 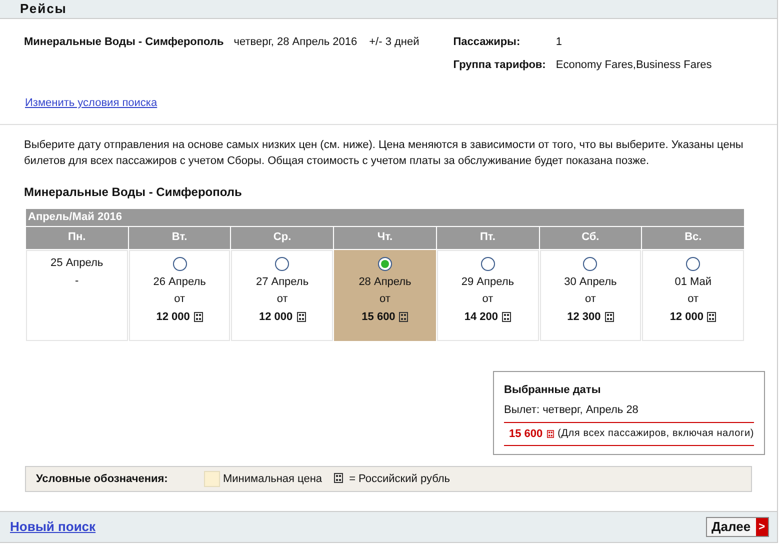 What do you see at coordinates (43, 9) in the screenshot?
I see `page-title: Рейсы` at bounding box center [43, 9].